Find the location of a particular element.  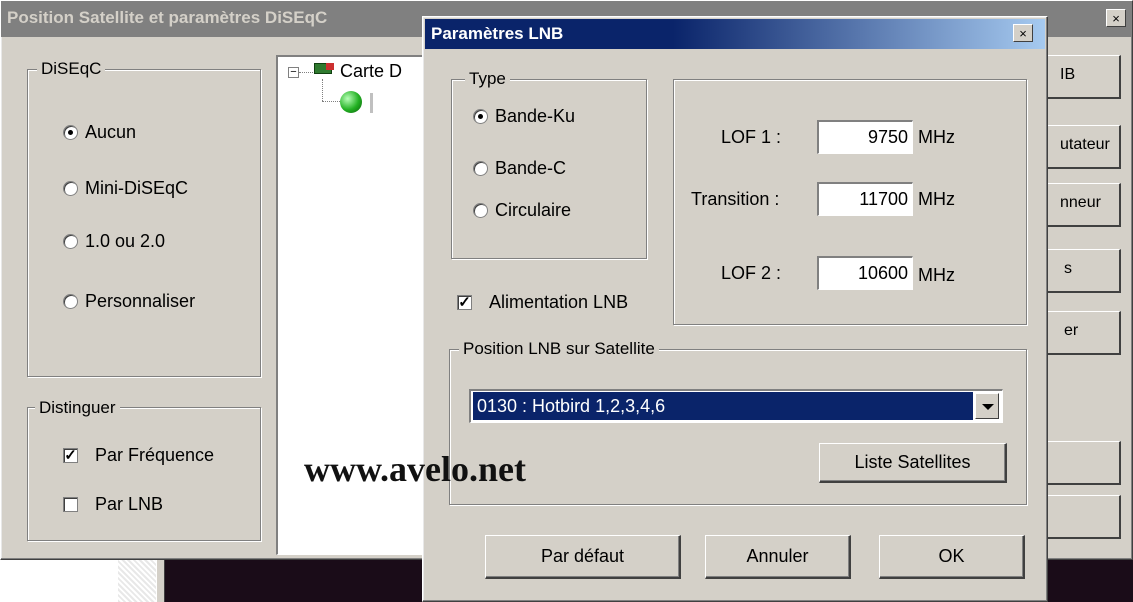

position-lnb-group-label: Position LNB sur Satellite is located at coordinates (559, 349).